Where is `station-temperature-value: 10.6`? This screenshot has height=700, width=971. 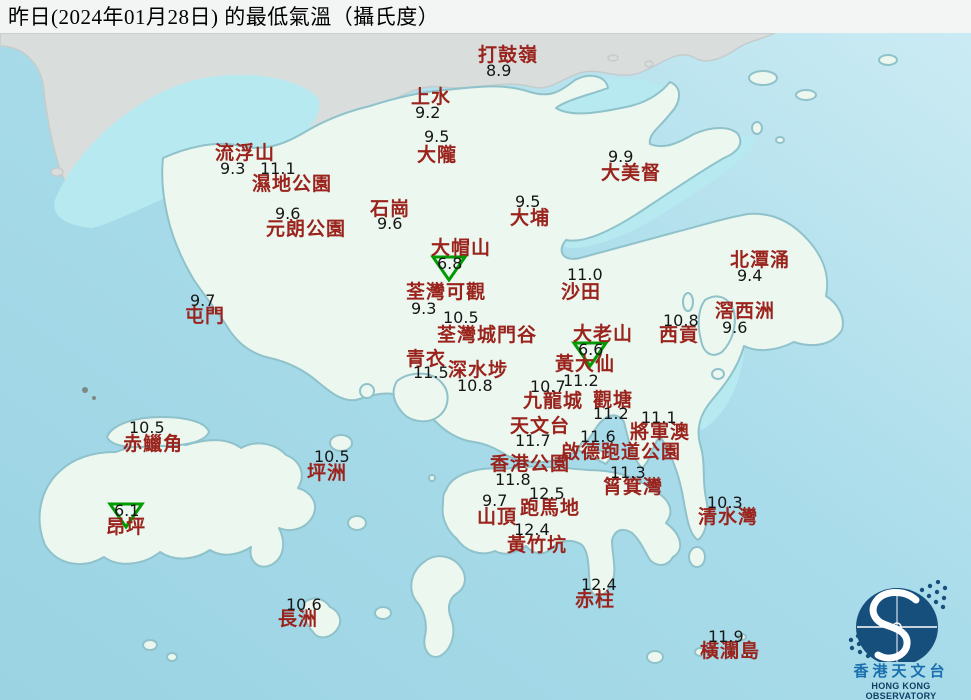
station-temperature-value: 10.6 is located at coordinates (304, 604).